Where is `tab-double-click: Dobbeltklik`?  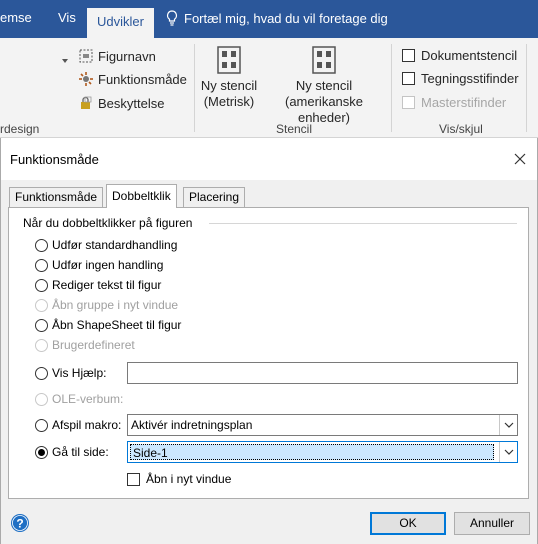
tab-double-click: Dobbeltklik is located at coordinates (141, 196).